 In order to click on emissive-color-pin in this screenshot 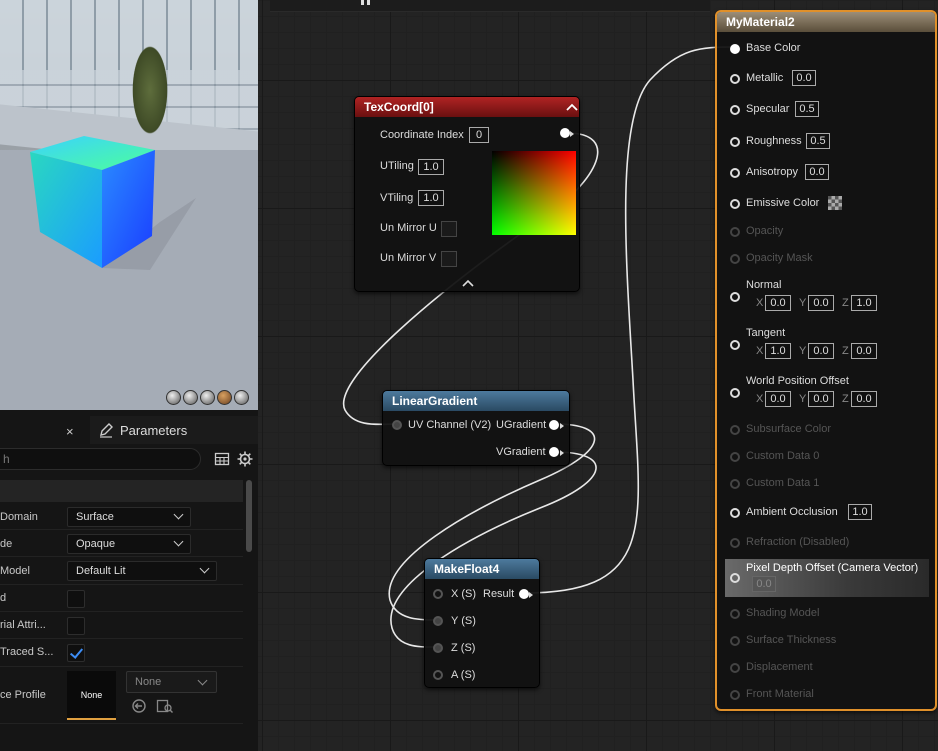, I will do `click(735, 204)`.